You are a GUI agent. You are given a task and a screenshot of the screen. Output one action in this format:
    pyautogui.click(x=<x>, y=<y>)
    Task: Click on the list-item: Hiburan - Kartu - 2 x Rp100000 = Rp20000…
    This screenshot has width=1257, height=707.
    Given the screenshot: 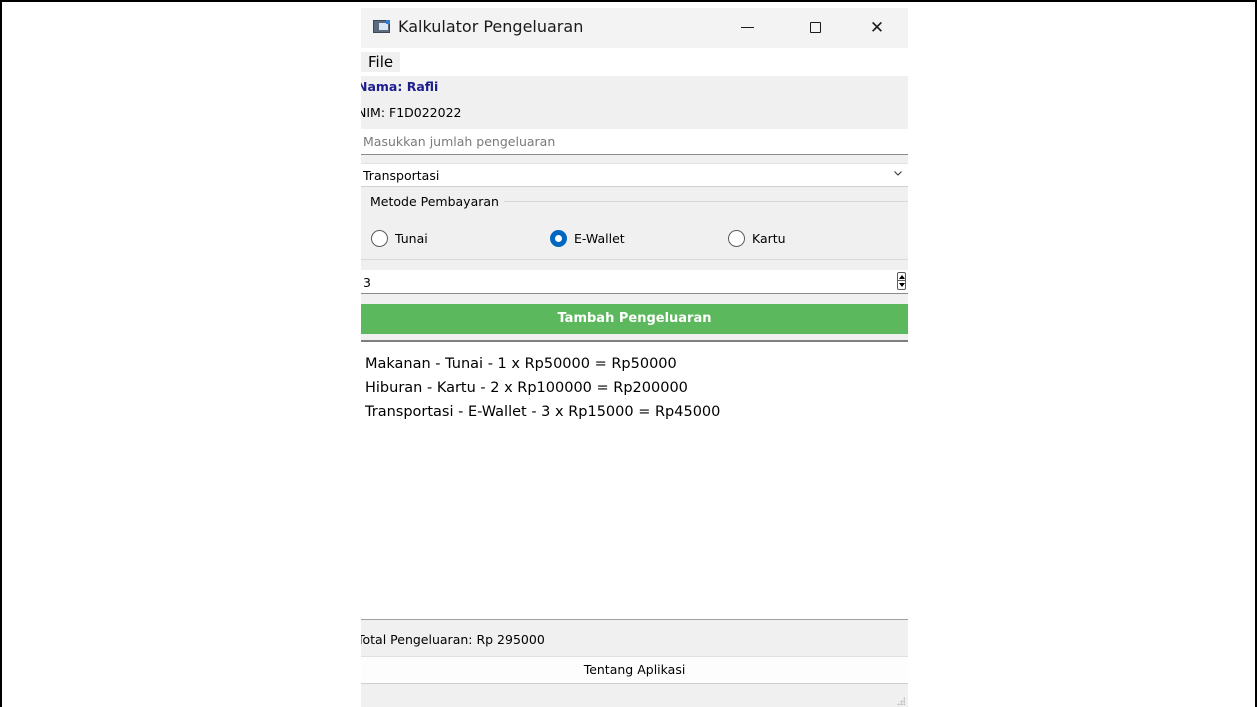 What is the action you would take?
    pyautogui.click(x=526, y=388)
    